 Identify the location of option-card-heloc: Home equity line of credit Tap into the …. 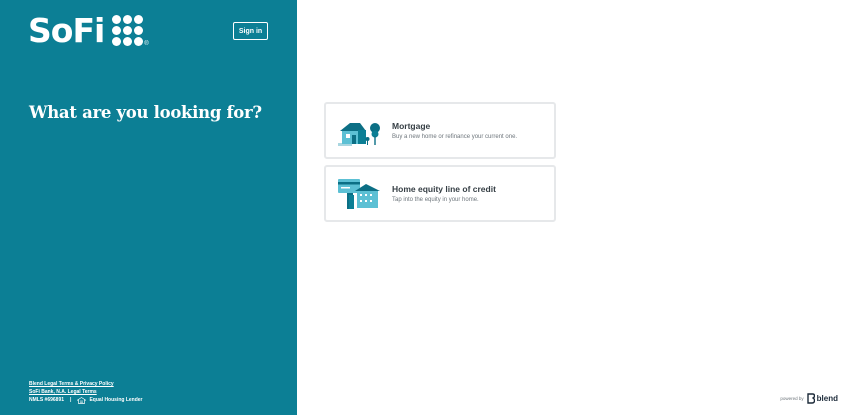
(440, 193).